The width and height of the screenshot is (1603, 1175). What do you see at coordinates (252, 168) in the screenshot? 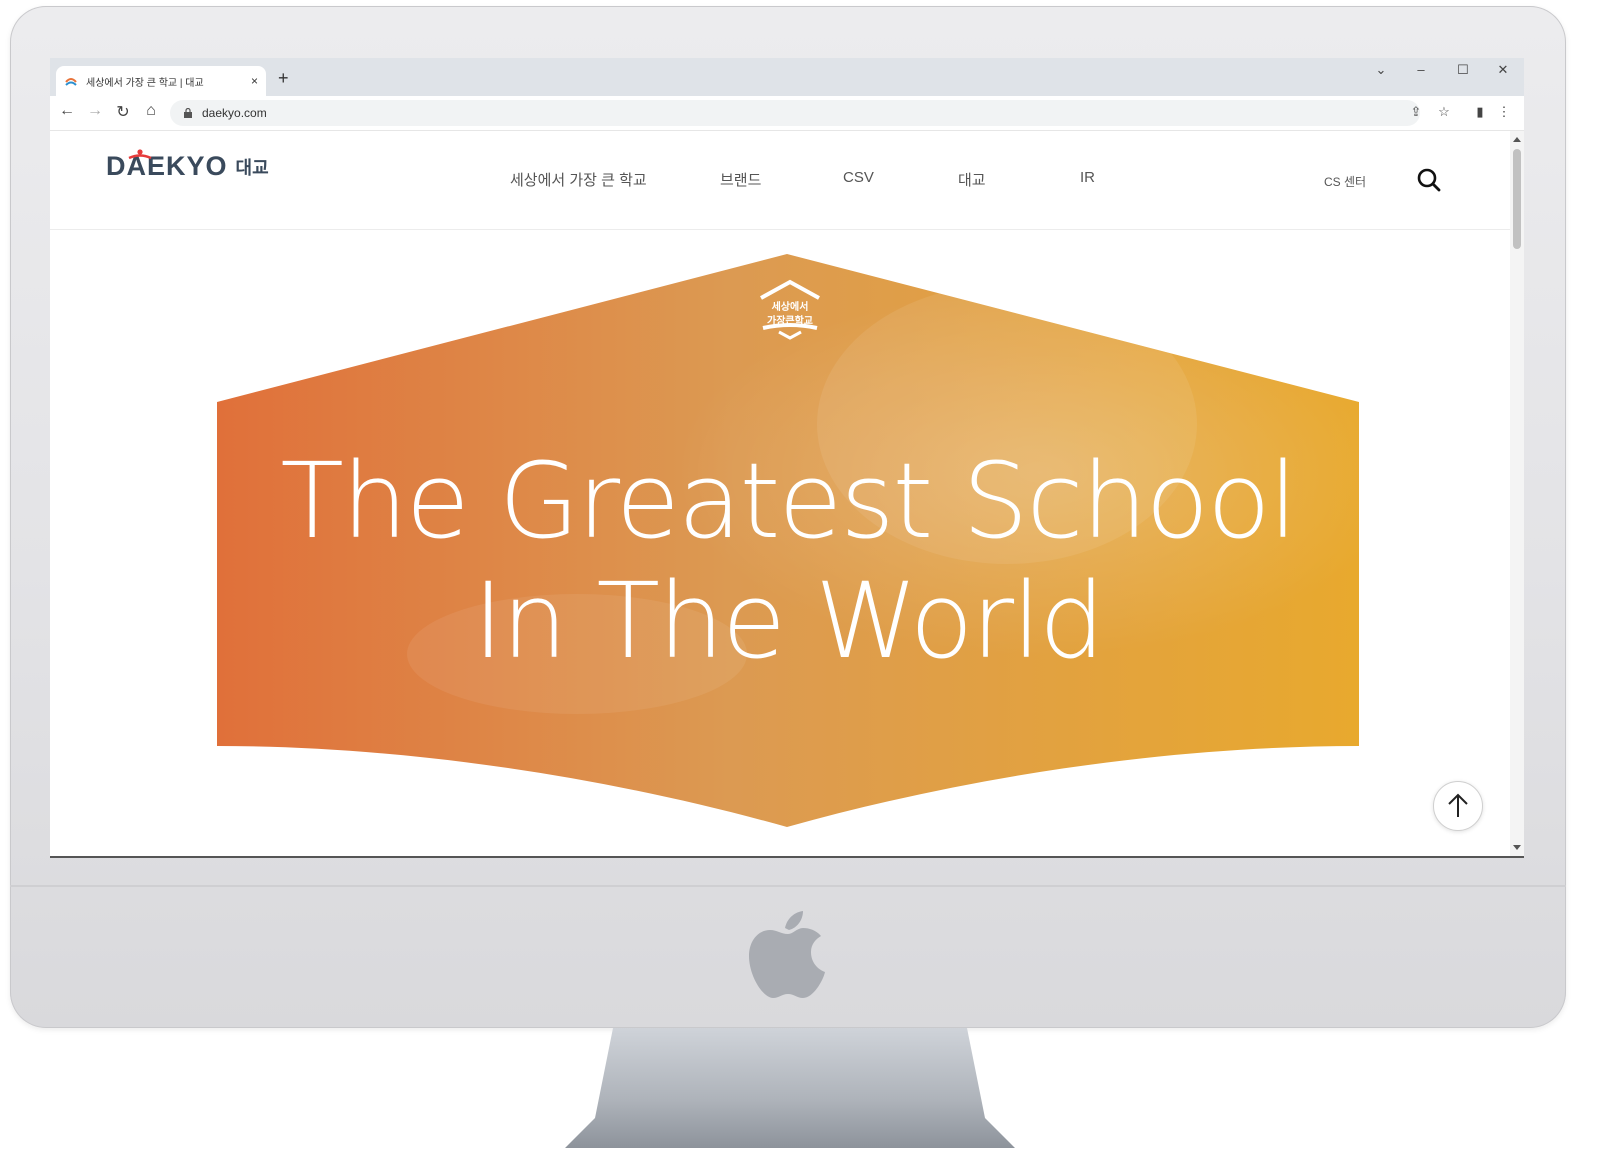
I see `logo-korean-text: 대교` at bounding box center [252, 168].